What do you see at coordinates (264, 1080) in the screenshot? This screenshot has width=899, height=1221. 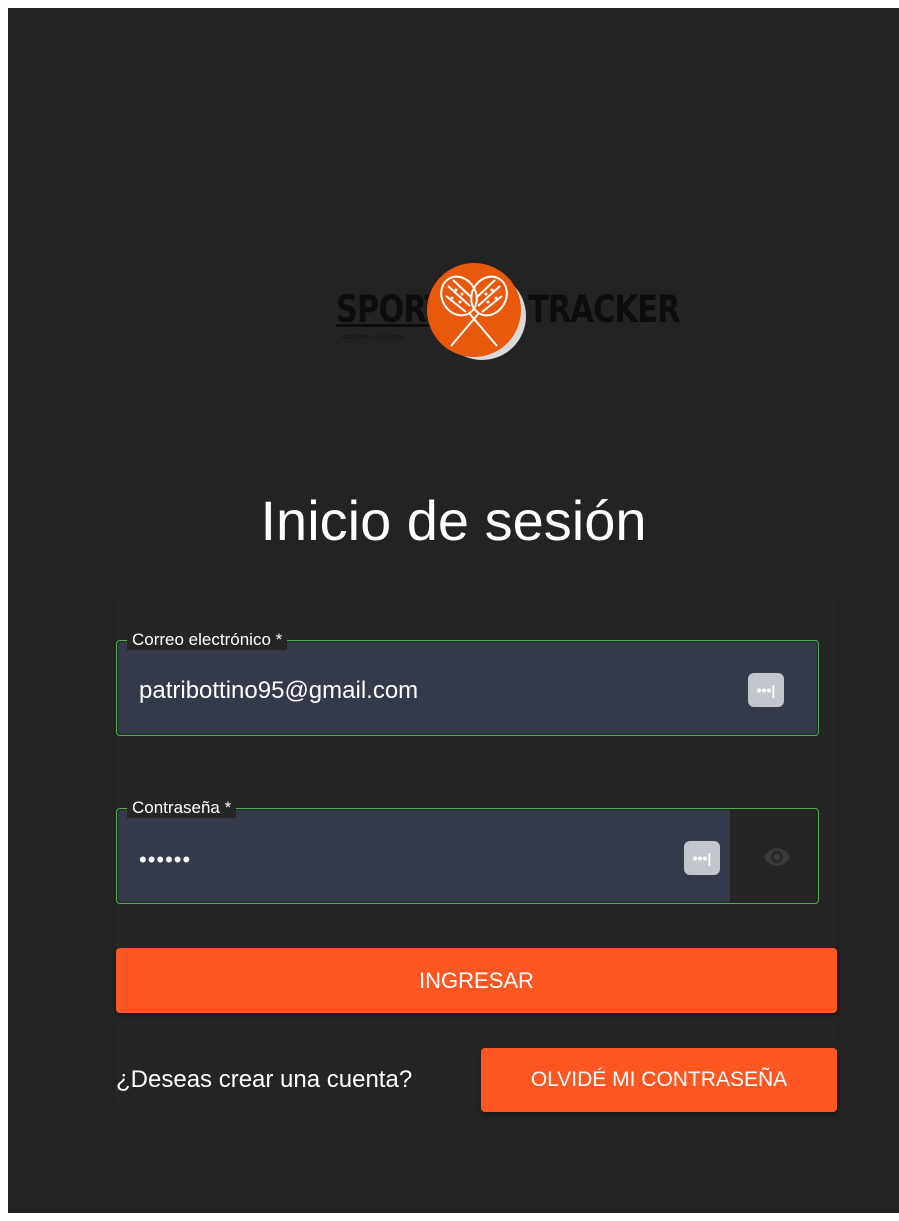 I see `create-account-link: ¿Deseas crear una cuenta?` at bounding box center [264, 1080].